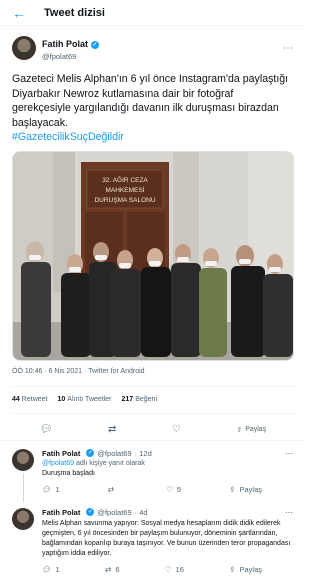  What do you see at coordinates (152, 569) in the screenshot?
I see `reply-actions: 💬︎ 1 ⇄ 6 ♡ 16 ⇪ Paylaş` at bounding box center [152, 569].